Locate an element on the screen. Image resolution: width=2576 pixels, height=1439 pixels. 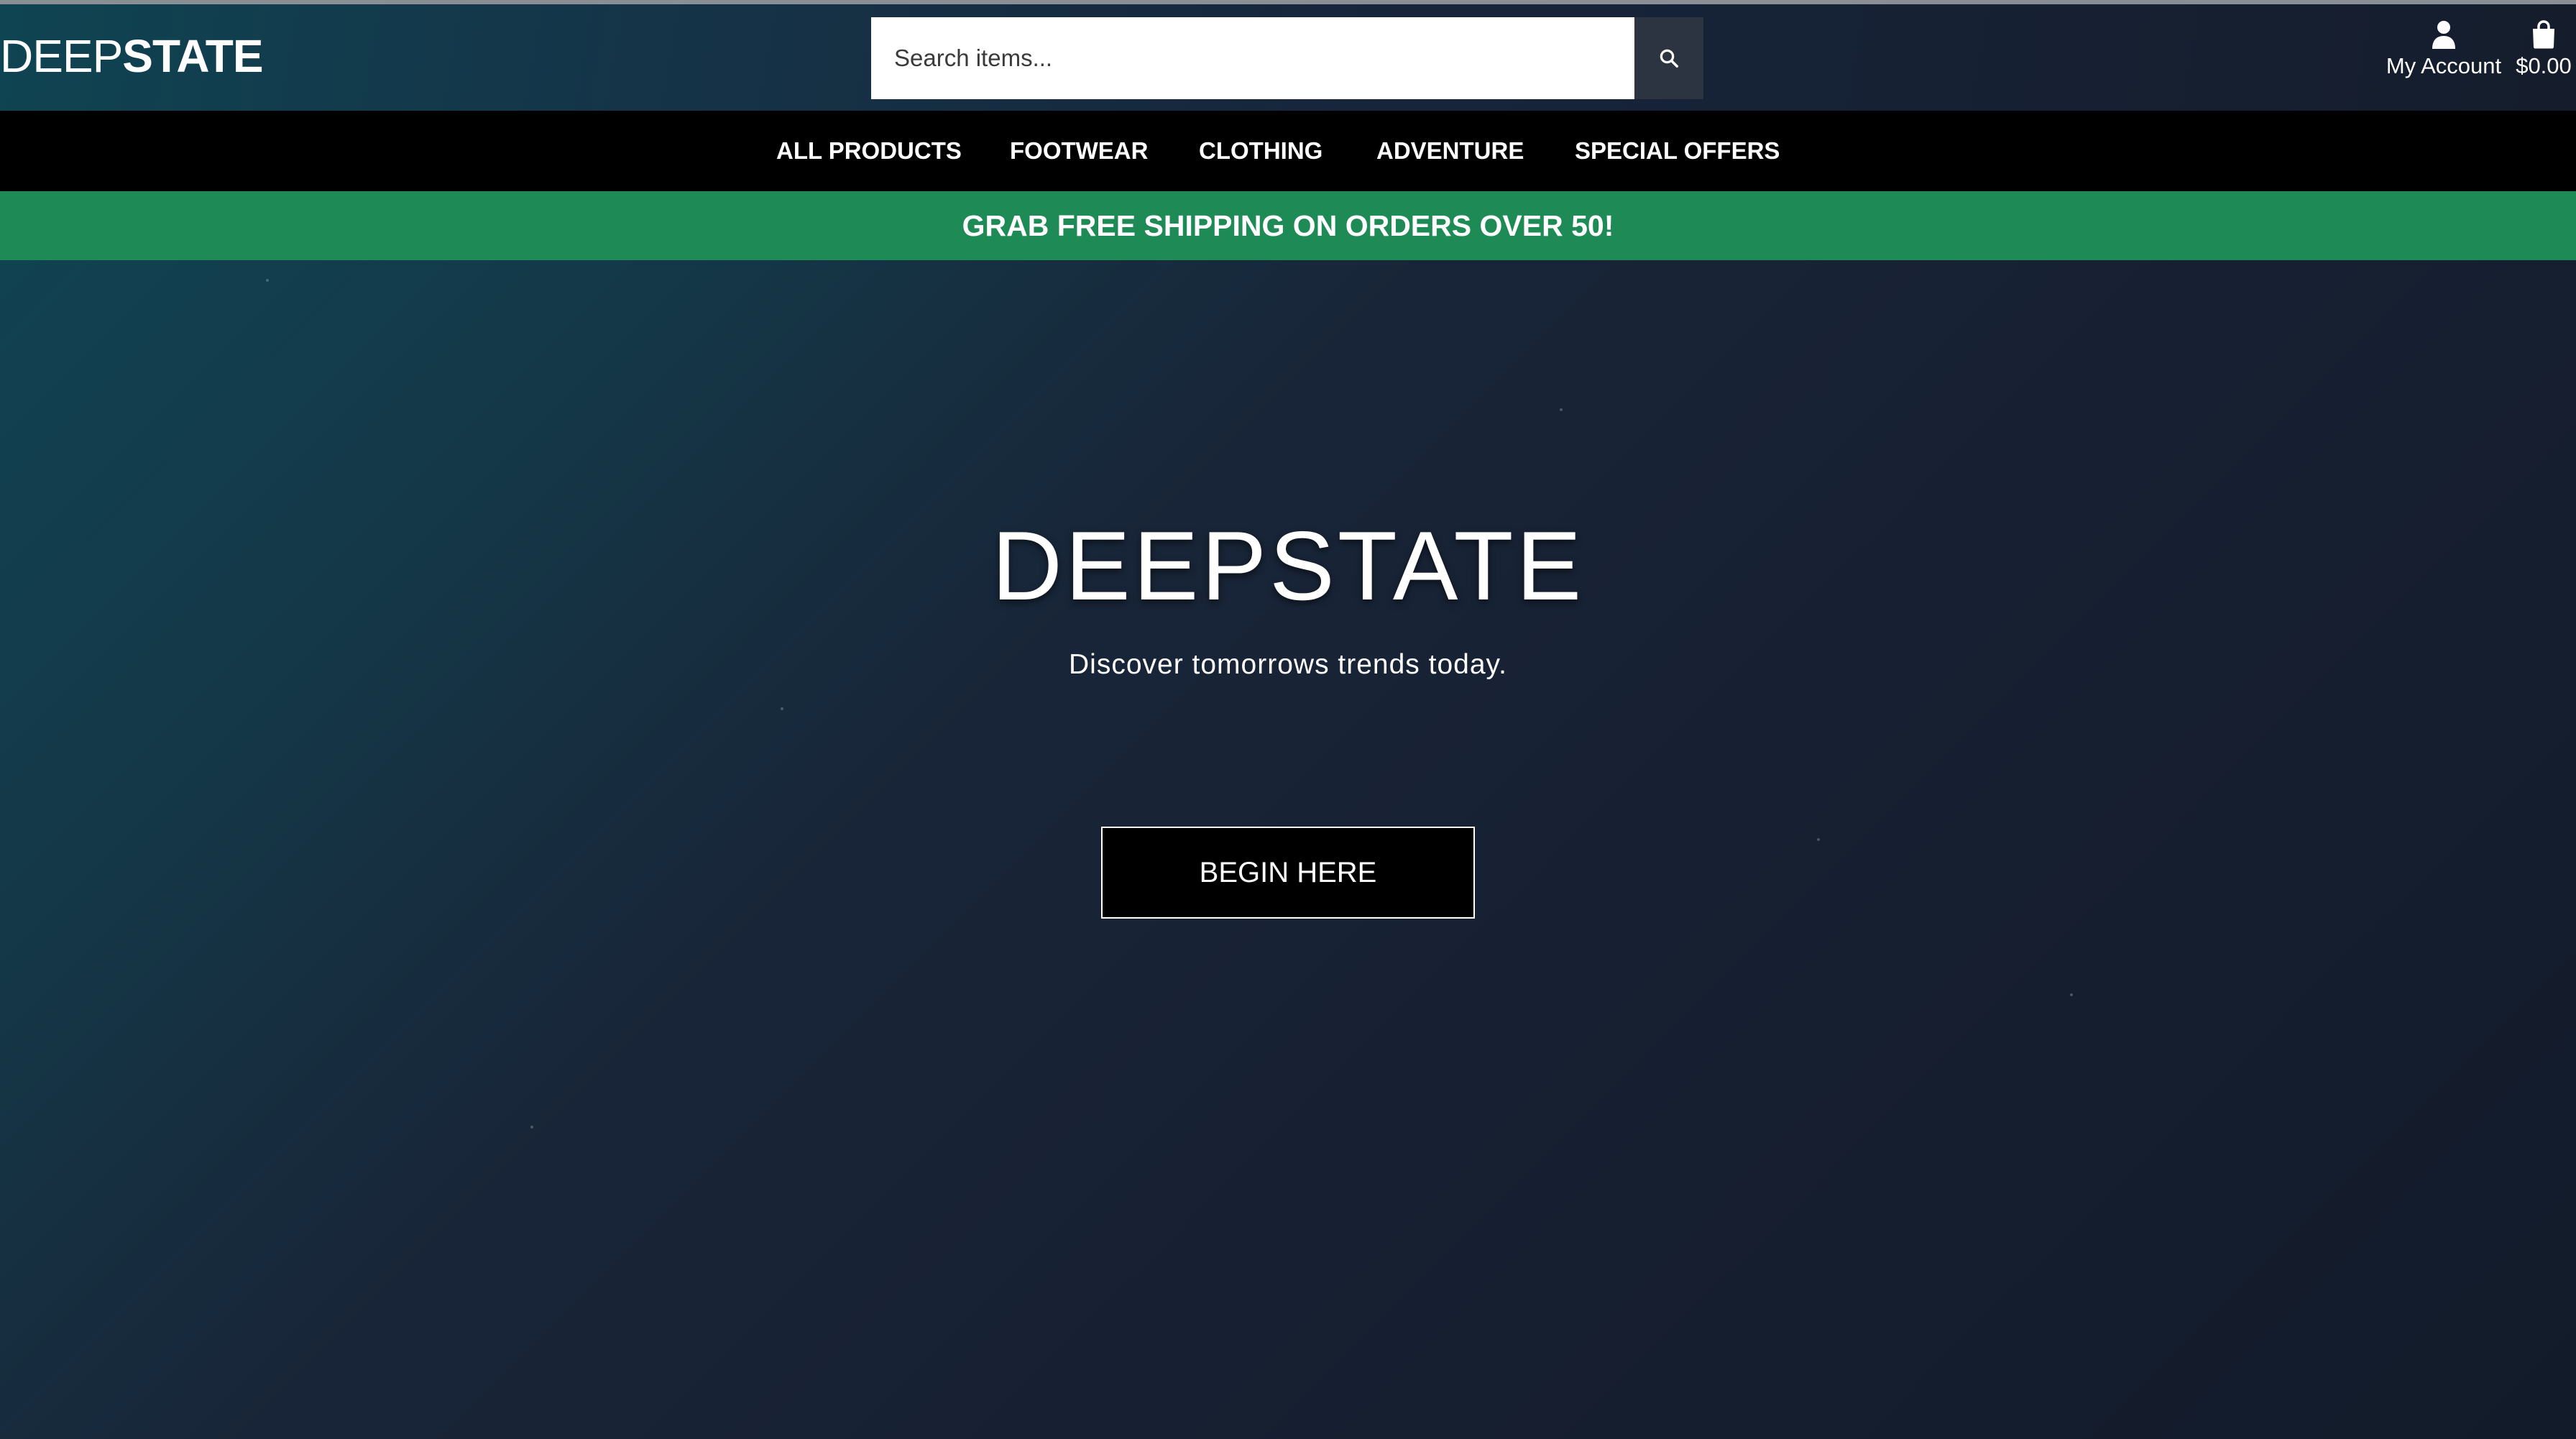
user-icon is located at coordinates (2443, 35).